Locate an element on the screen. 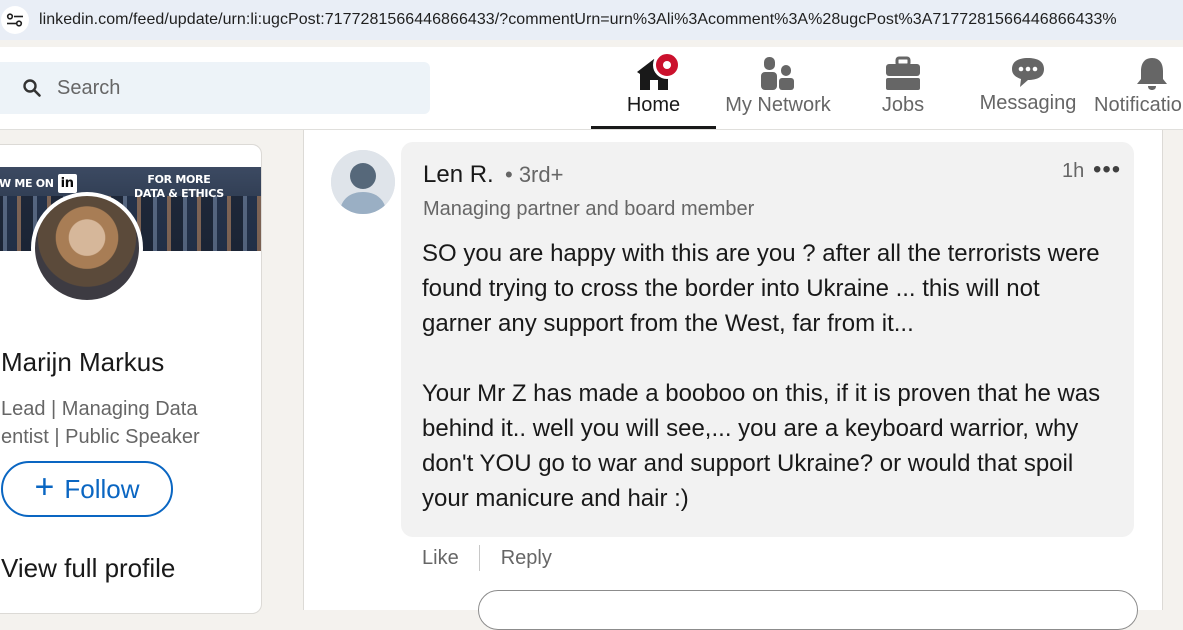 The width and height of the screenshot is (1183, 630). nav-jobs-label: Jobs is located at coordinates (903, 105).